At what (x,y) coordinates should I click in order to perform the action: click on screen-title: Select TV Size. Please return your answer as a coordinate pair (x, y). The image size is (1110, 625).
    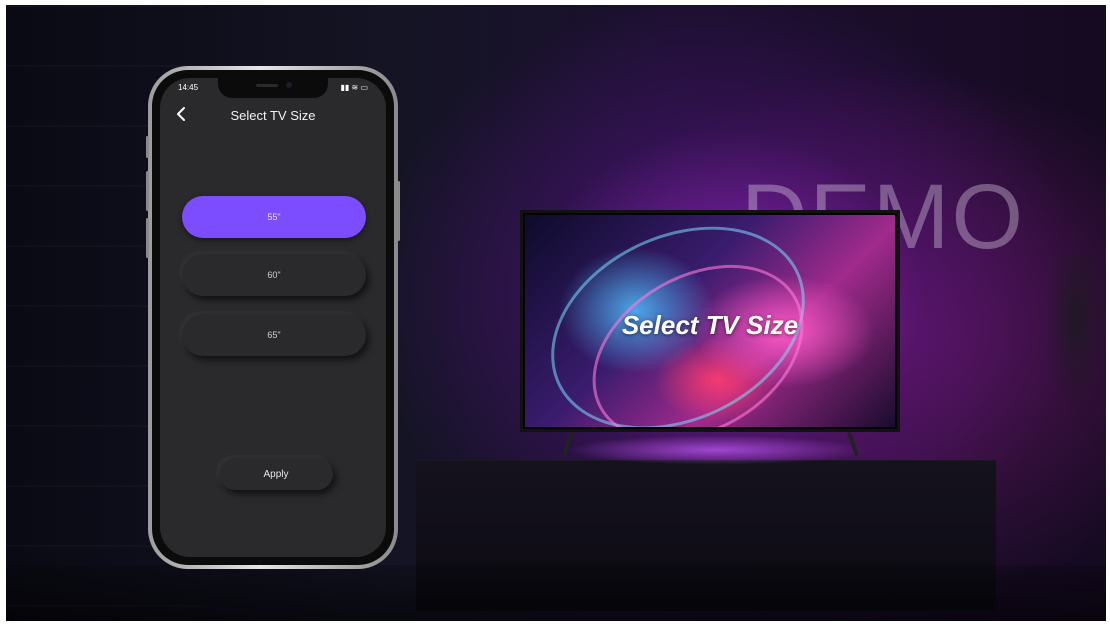
    Looking at the image, I should click on (273, 115).